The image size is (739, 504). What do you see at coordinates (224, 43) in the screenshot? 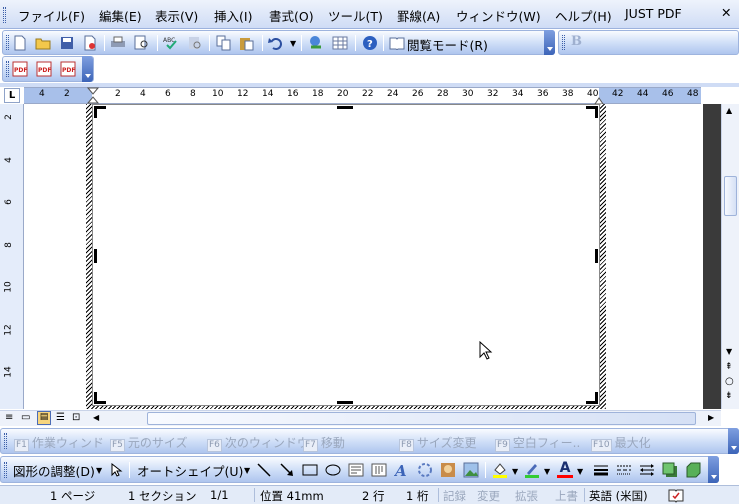
I see `copy-icon` at bounding box center [224, 43].